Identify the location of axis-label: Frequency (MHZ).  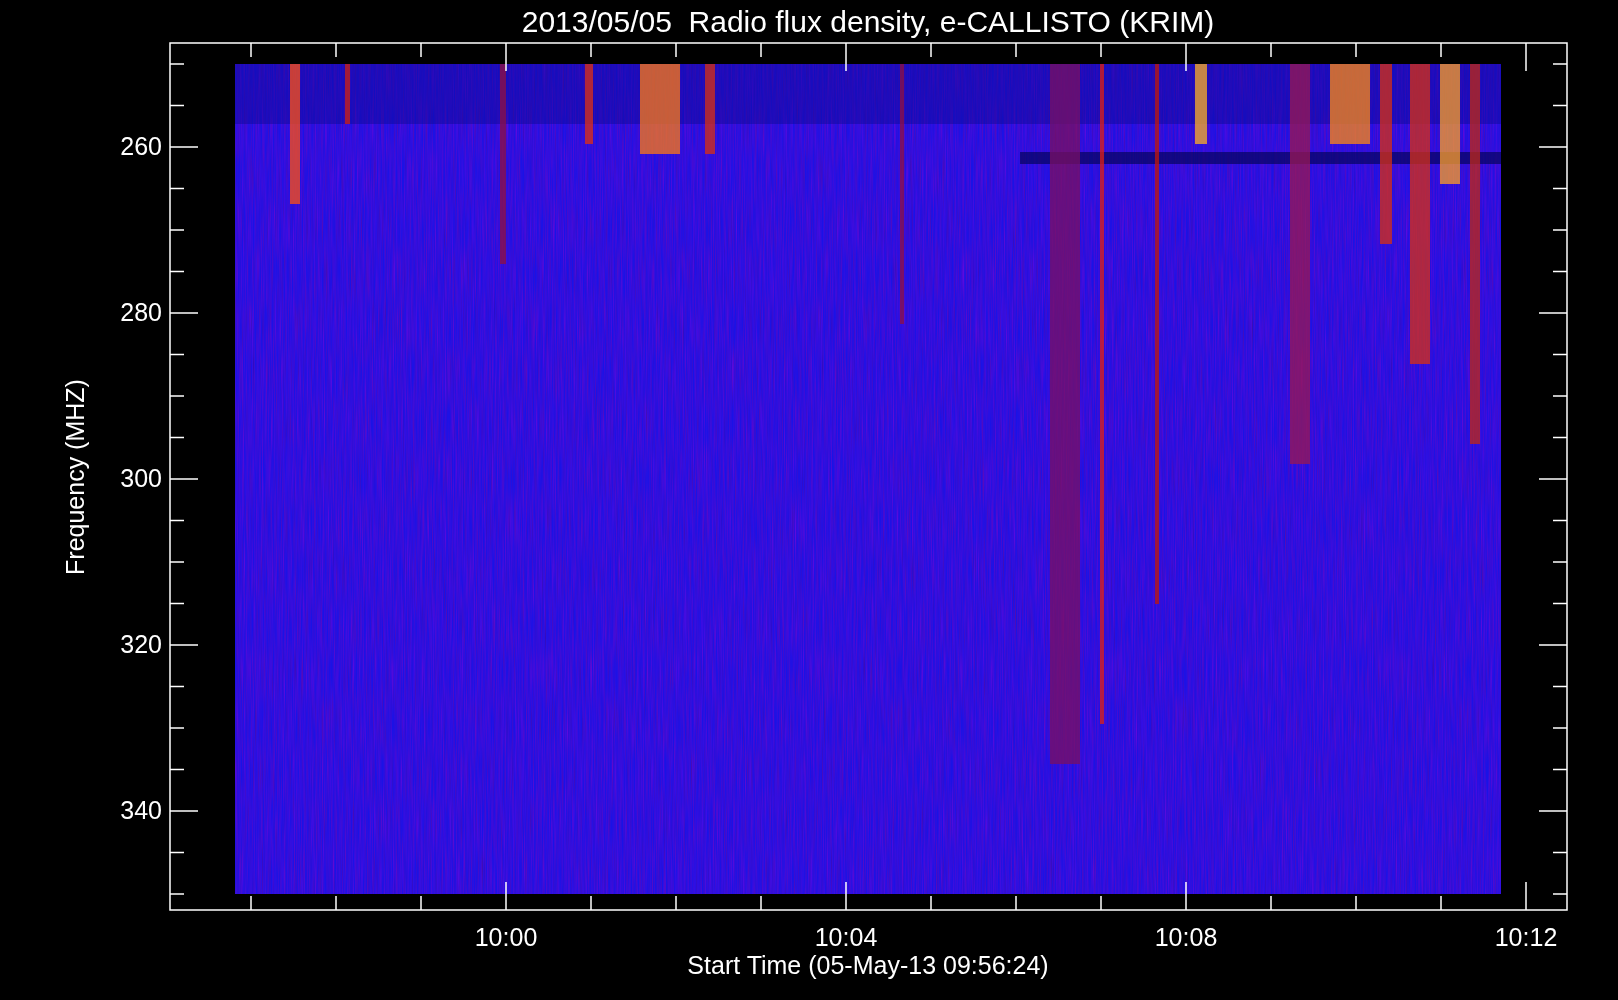
(75, 477).